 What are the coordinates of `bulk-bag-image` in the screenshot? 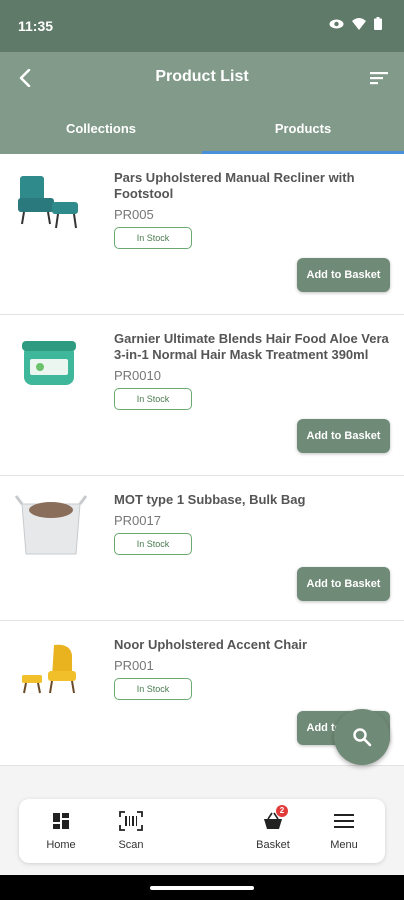 It's located at (51, 525).